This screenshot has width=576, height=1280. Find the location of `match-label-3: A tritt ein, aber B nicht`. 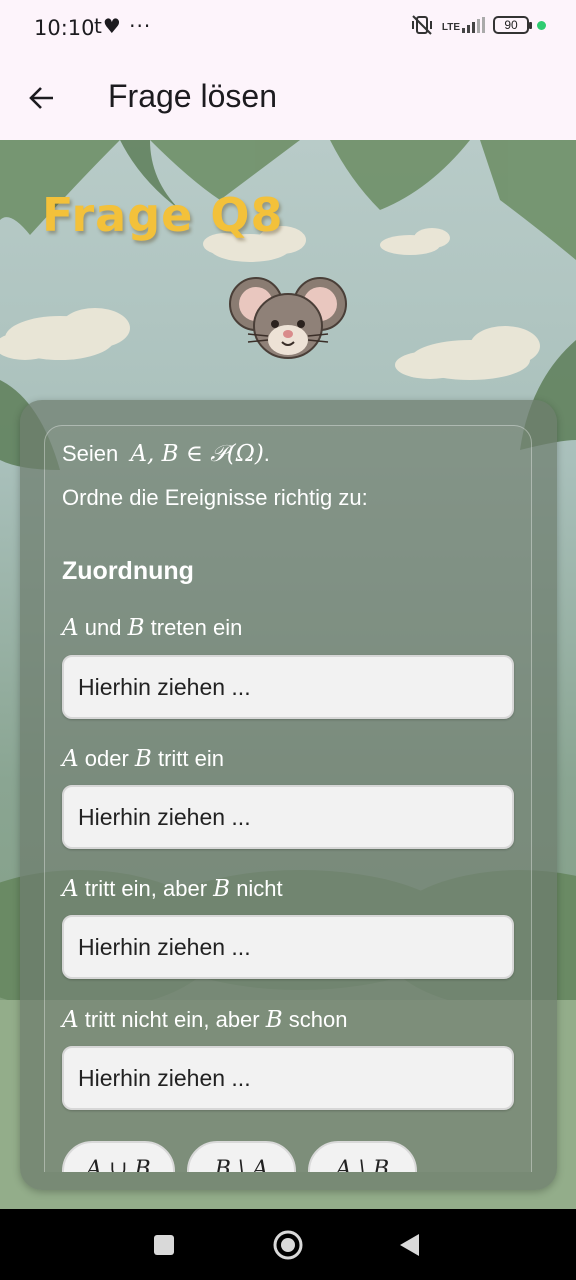

match-label-3: A tritt ein, aber B nicht is located at coordinates (172, 889).